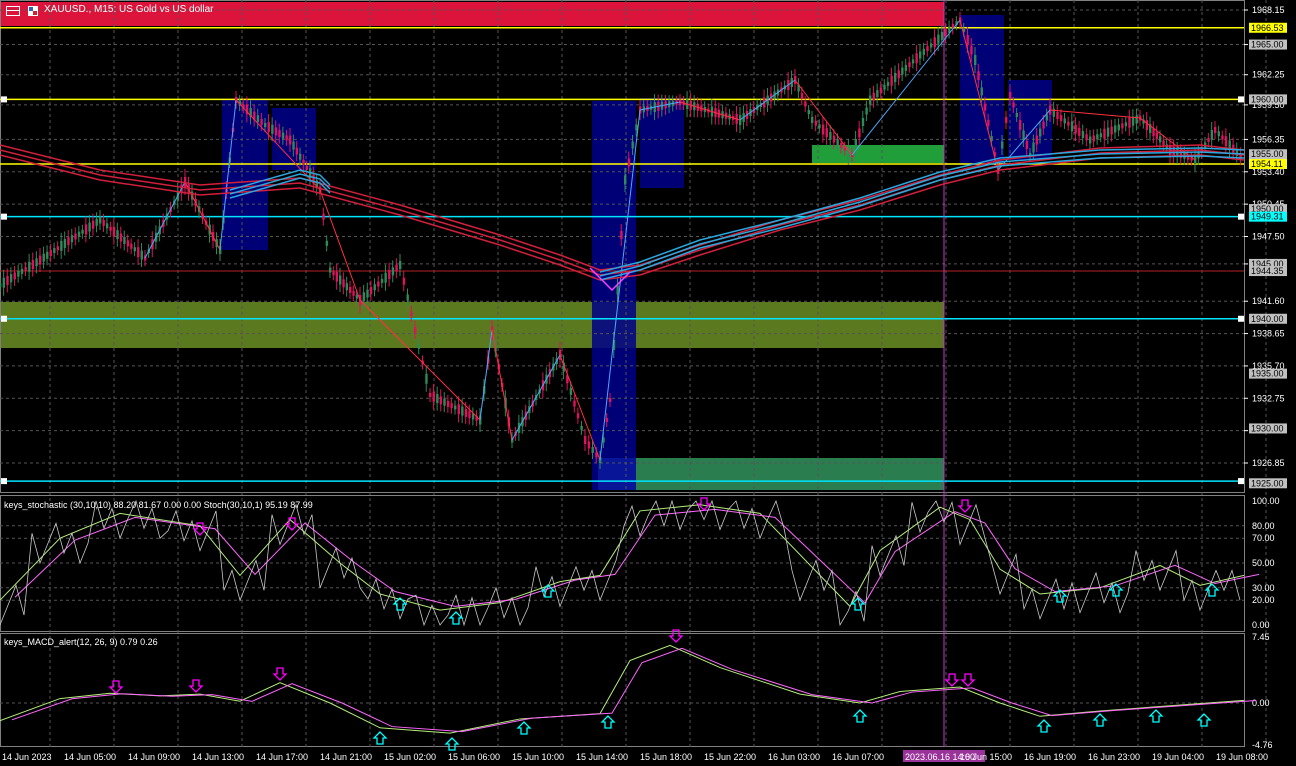 This screenshot has height=766, width=1296. What do you see at coordinates (794, 757) in the screenshot?
I see `time-label: 16 Jun 03:00` at bounding box center [794, 757].